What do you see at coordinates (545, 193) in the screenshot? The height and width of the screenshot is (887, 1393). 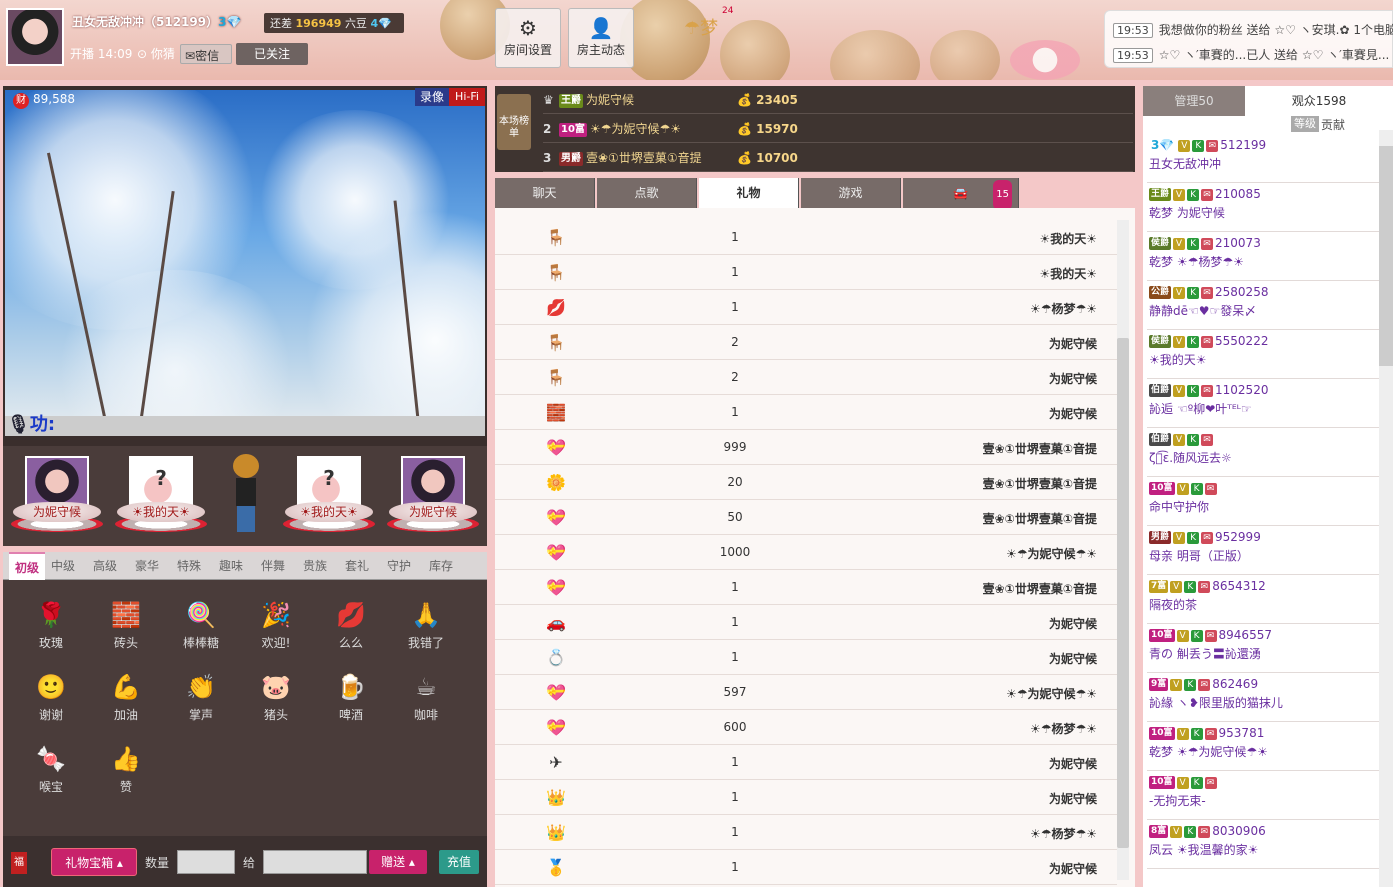 I see `tab-chat: 聊天` at bounding box center [545, 193].